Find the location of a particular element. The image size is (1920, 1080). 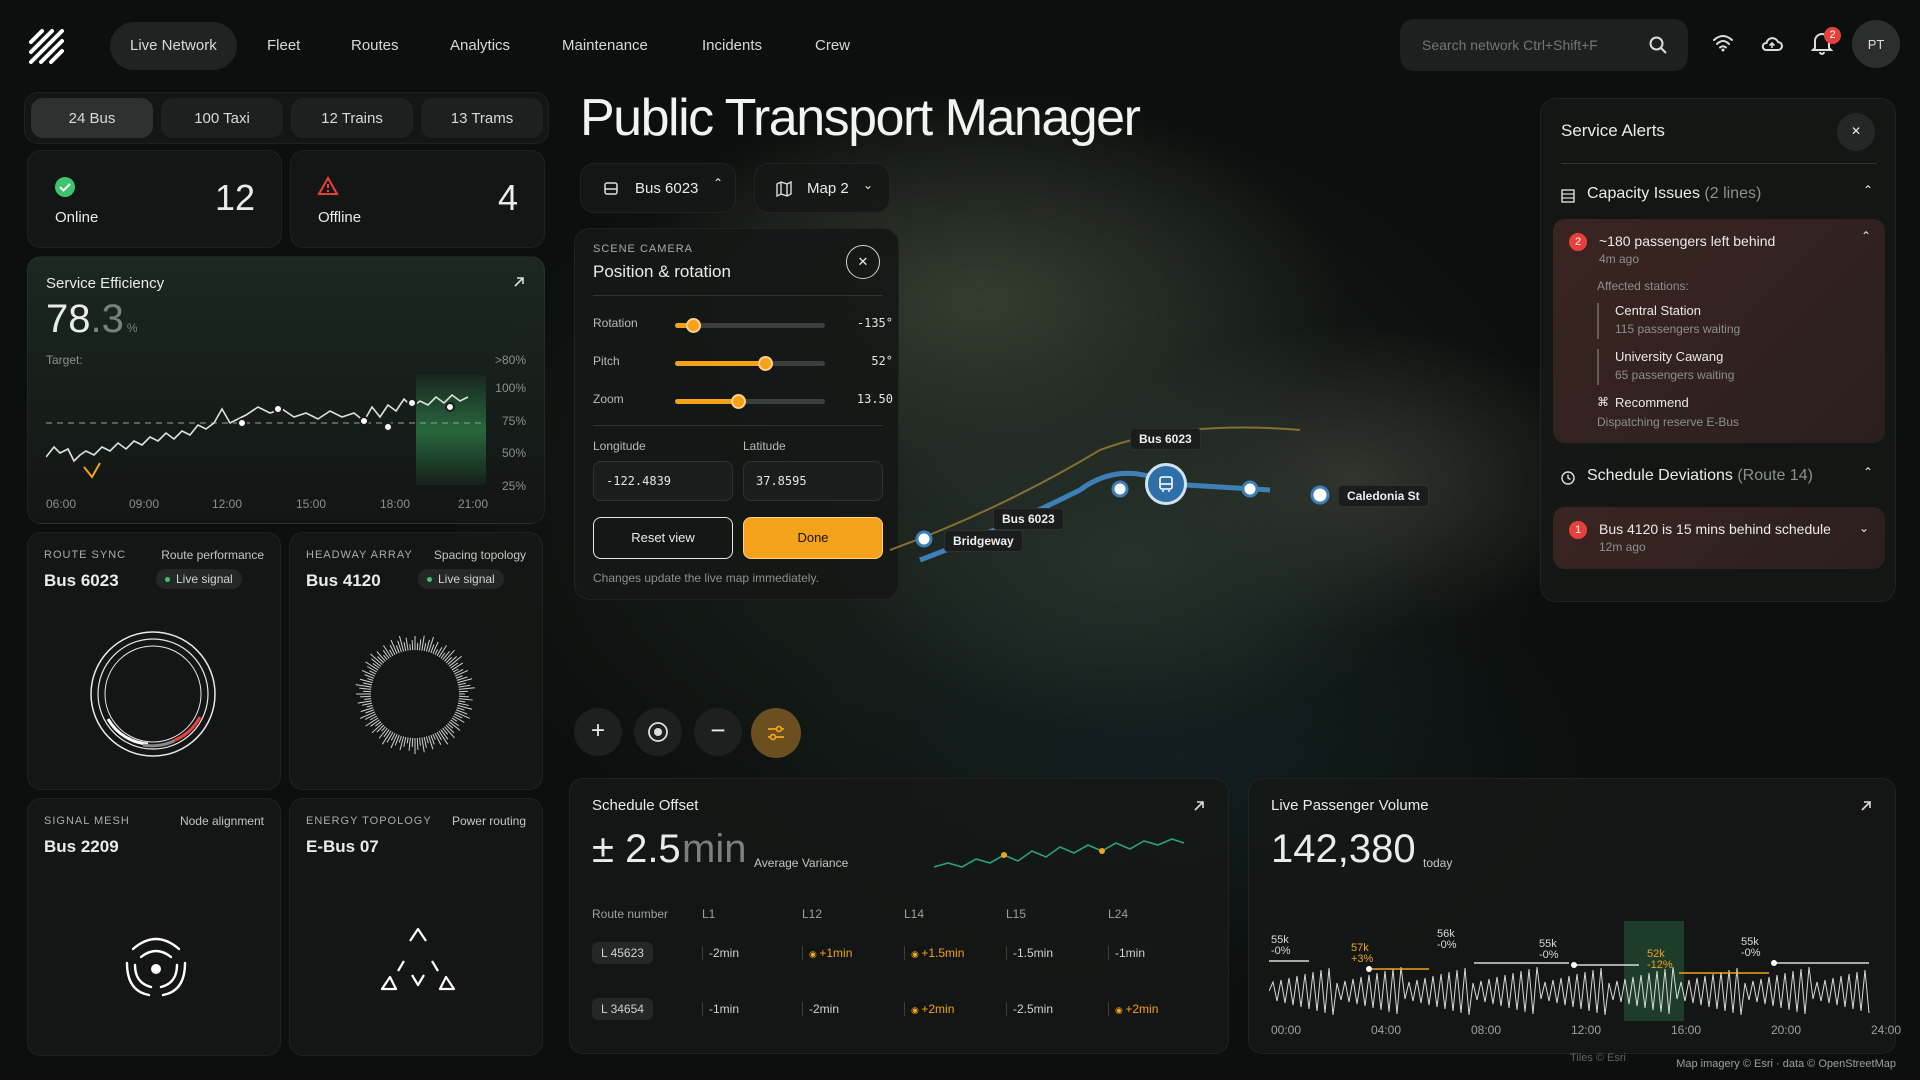

map-settings-button is located at coordinates (776, 733).